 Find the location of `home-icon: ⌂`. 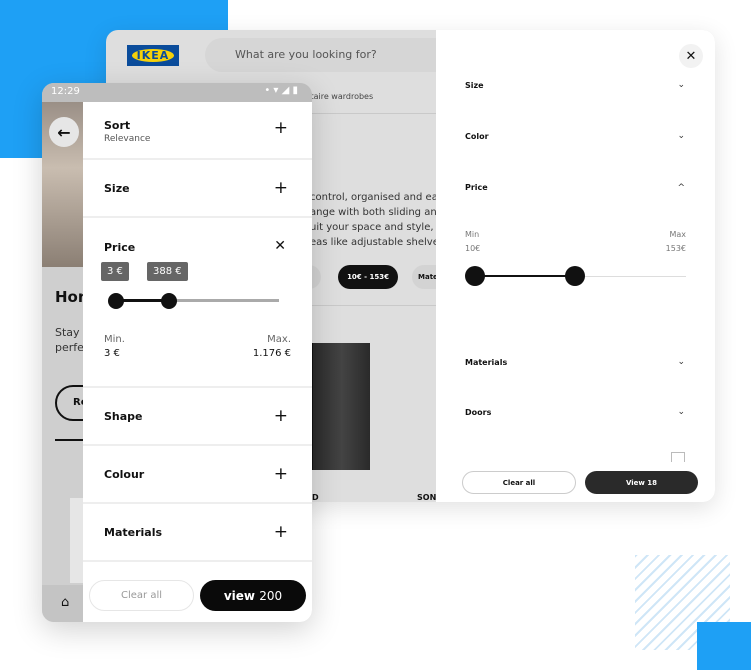

home-icon: ⌂ is located at coordinates (65, 602).